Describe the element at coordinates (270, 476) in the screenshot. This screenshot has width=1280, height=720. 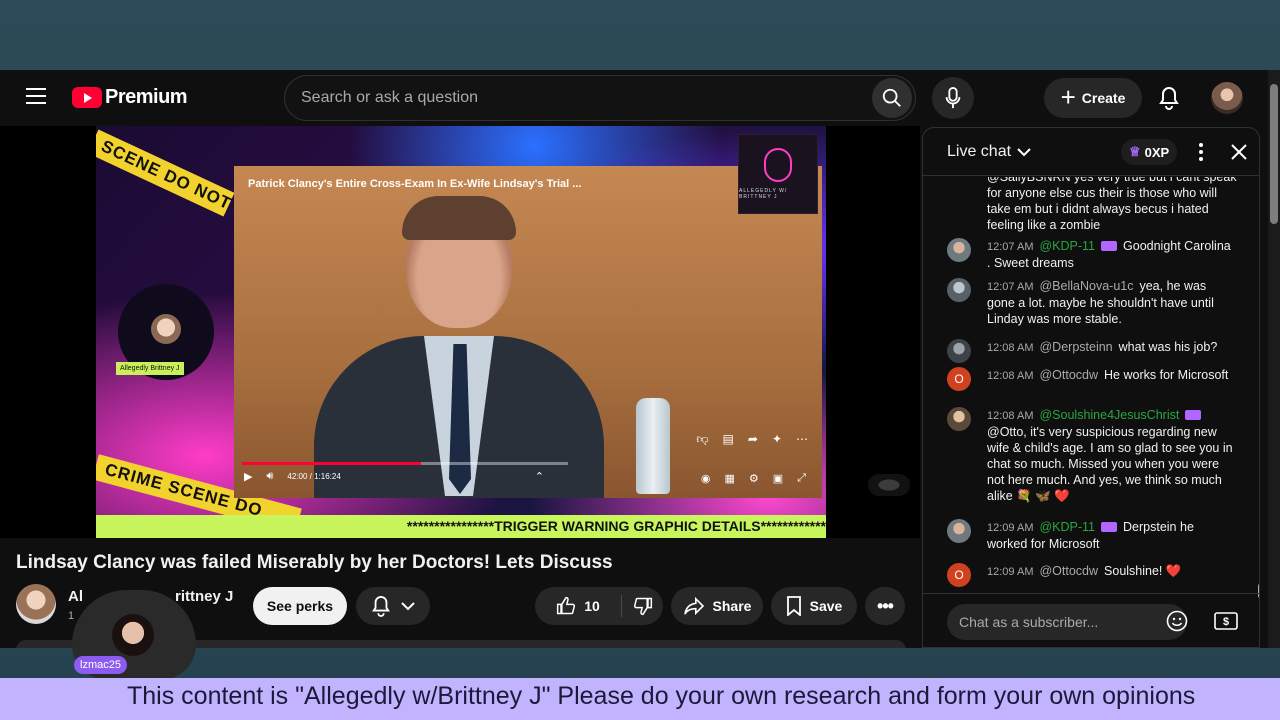
I see `volume-icon: 🔊︎` at that location.